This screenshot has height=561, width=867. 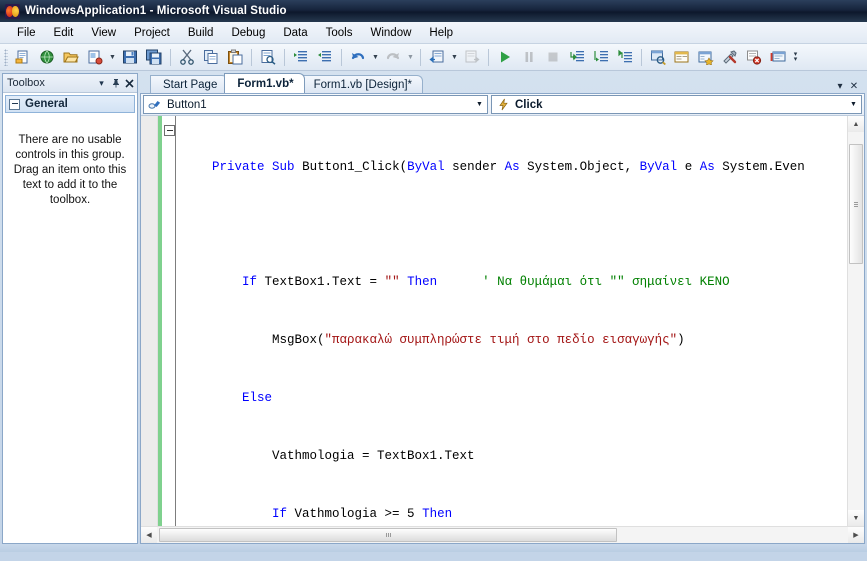 What do you see at coordinates (393, 57) in the screenshot?
I see `redo-icon` at bounding box center [393, 57].